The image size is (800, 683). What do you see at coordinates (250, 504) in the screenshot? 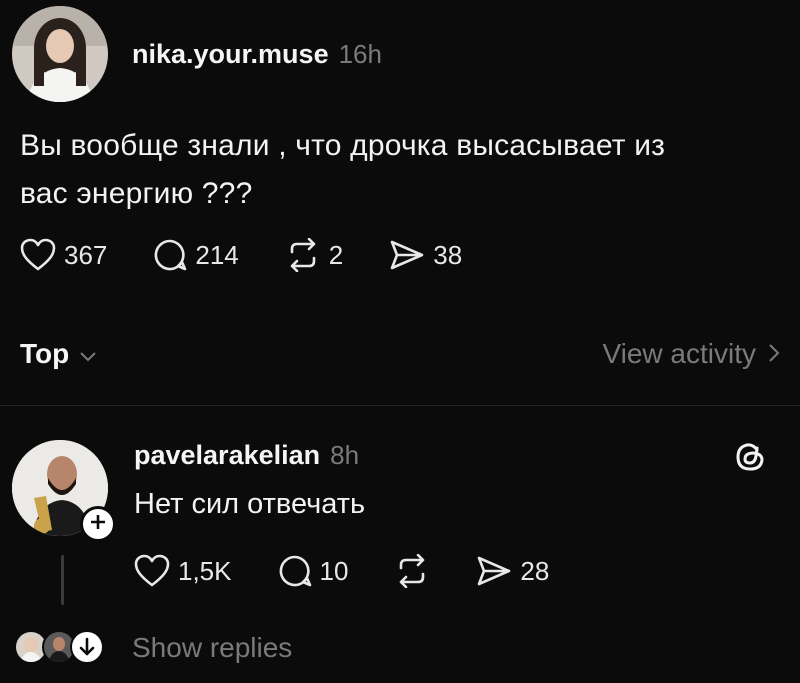
I see `reply-text: Нет сил отвечать` at bounding box center [250, 504].